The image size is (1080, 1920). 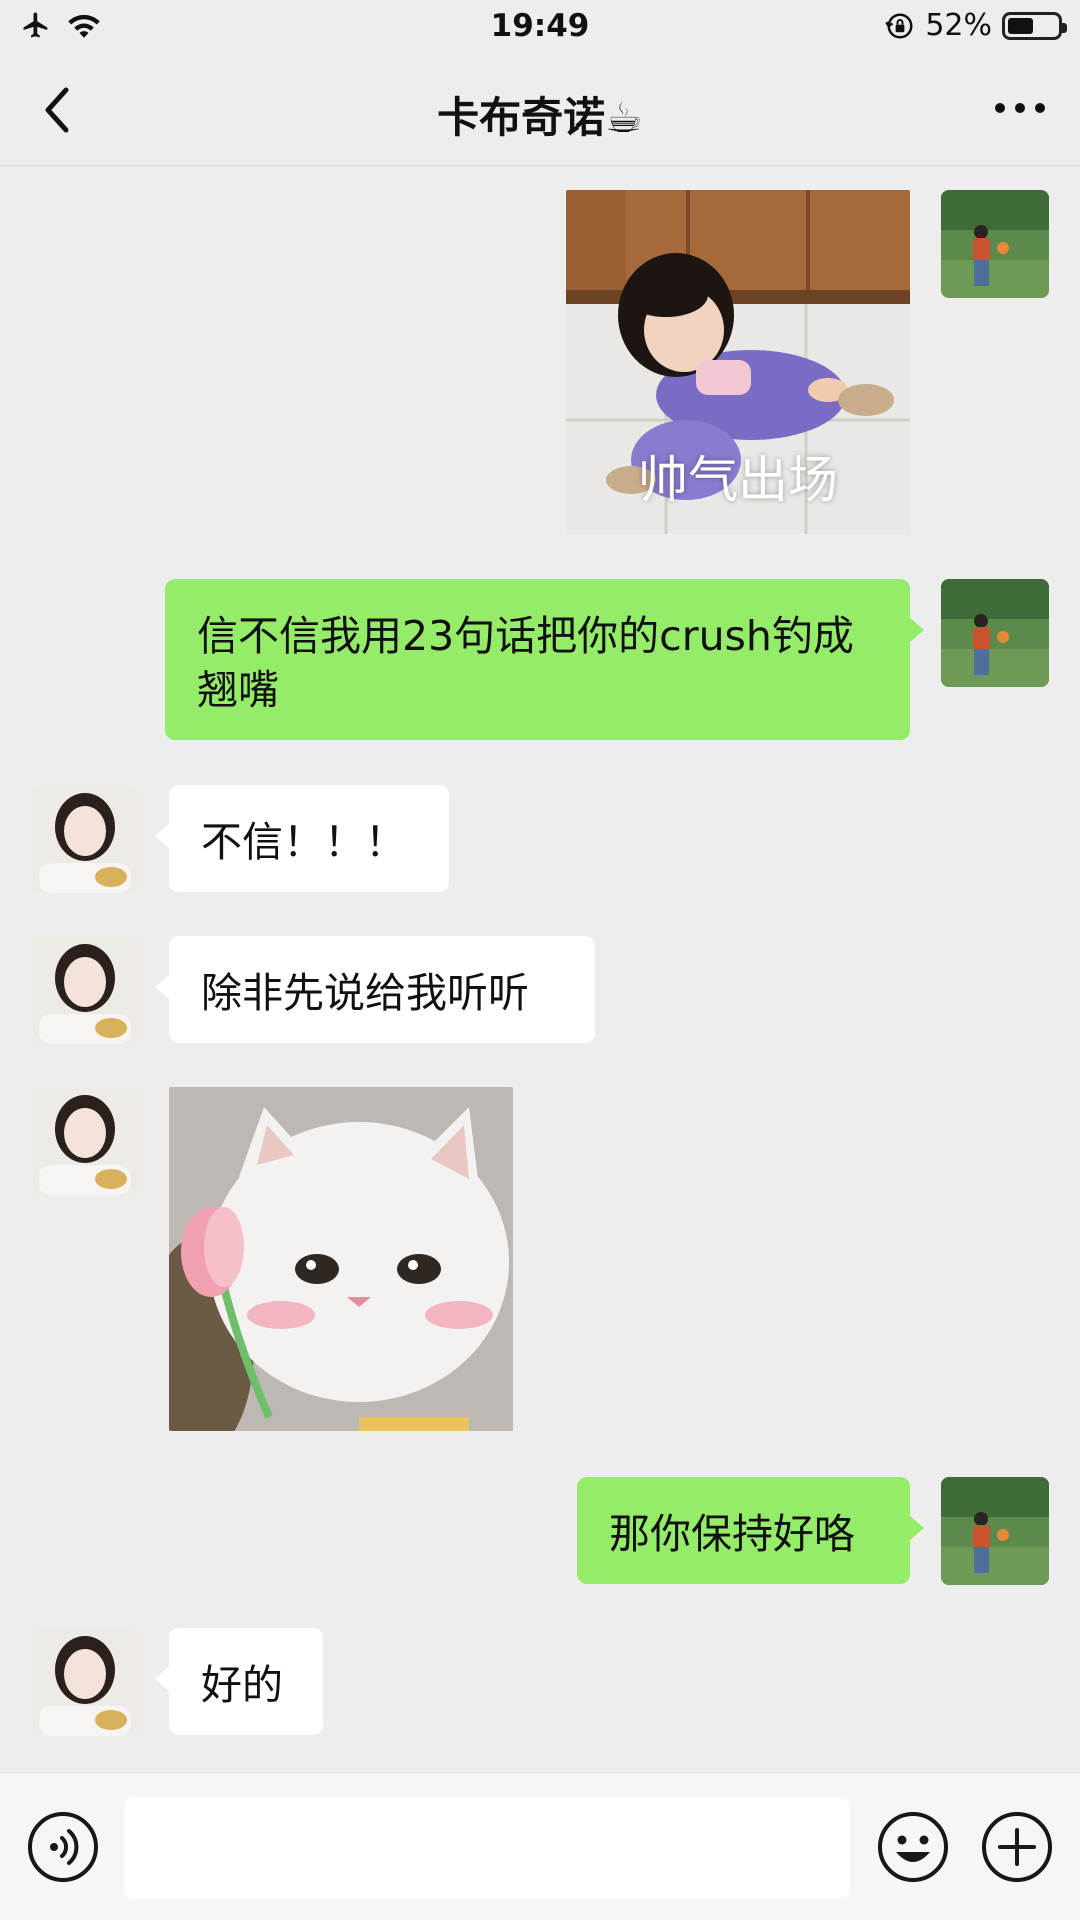 I want to click on battery-icon, so click(x=1034, y=25).